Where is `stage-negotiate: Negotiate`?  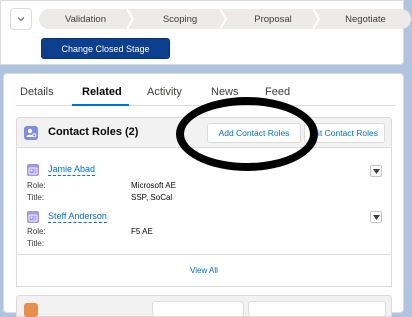
stage-negotiate: Negotiate is located at coordinates (365, 19).